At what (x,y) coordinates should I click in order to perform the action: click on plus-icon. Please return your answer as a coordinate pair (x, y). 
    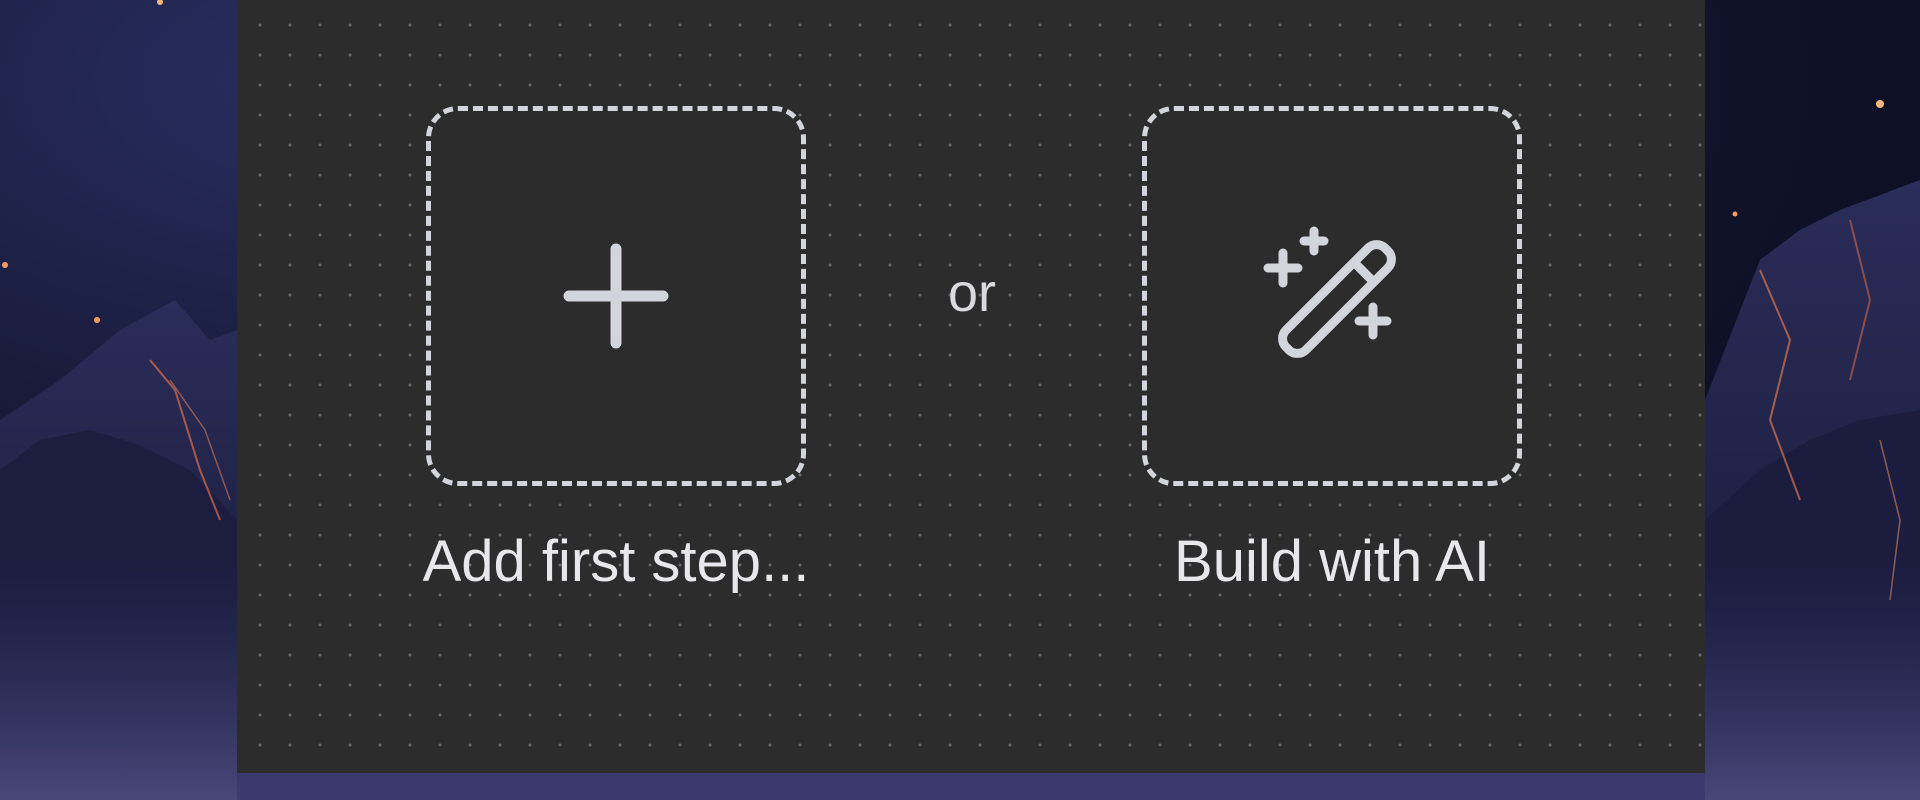
    Looking at the image, I should click on (616, 296).